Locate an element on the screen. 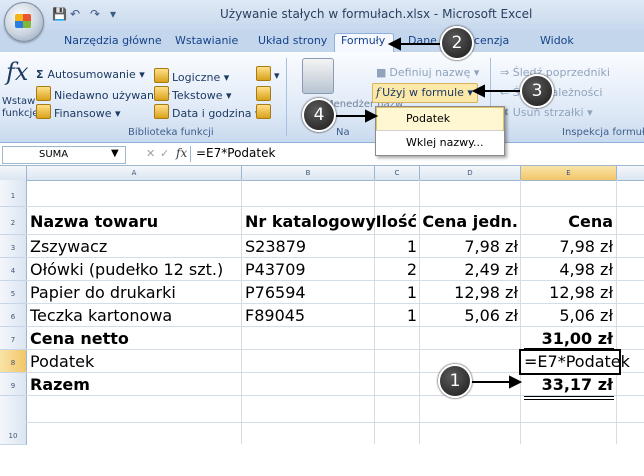 The width and height of the screenshot is (644, 476). arrow-4-head is located at coordinates (372, 116).